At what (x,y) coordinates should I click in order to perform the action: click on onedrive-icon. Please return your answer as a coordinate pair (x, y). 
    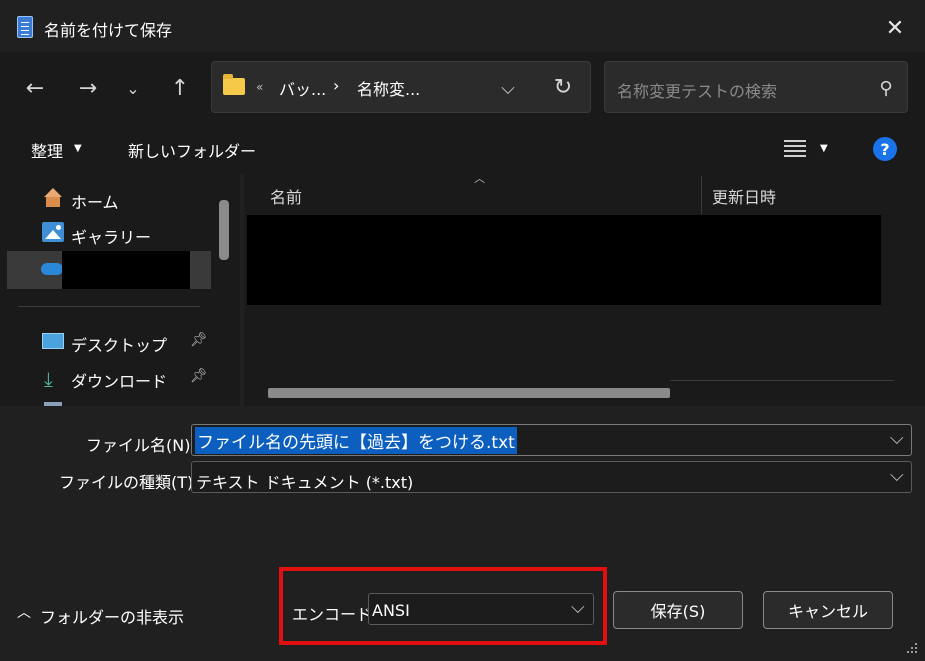
    Looking at the image, I should click on (52, 269).